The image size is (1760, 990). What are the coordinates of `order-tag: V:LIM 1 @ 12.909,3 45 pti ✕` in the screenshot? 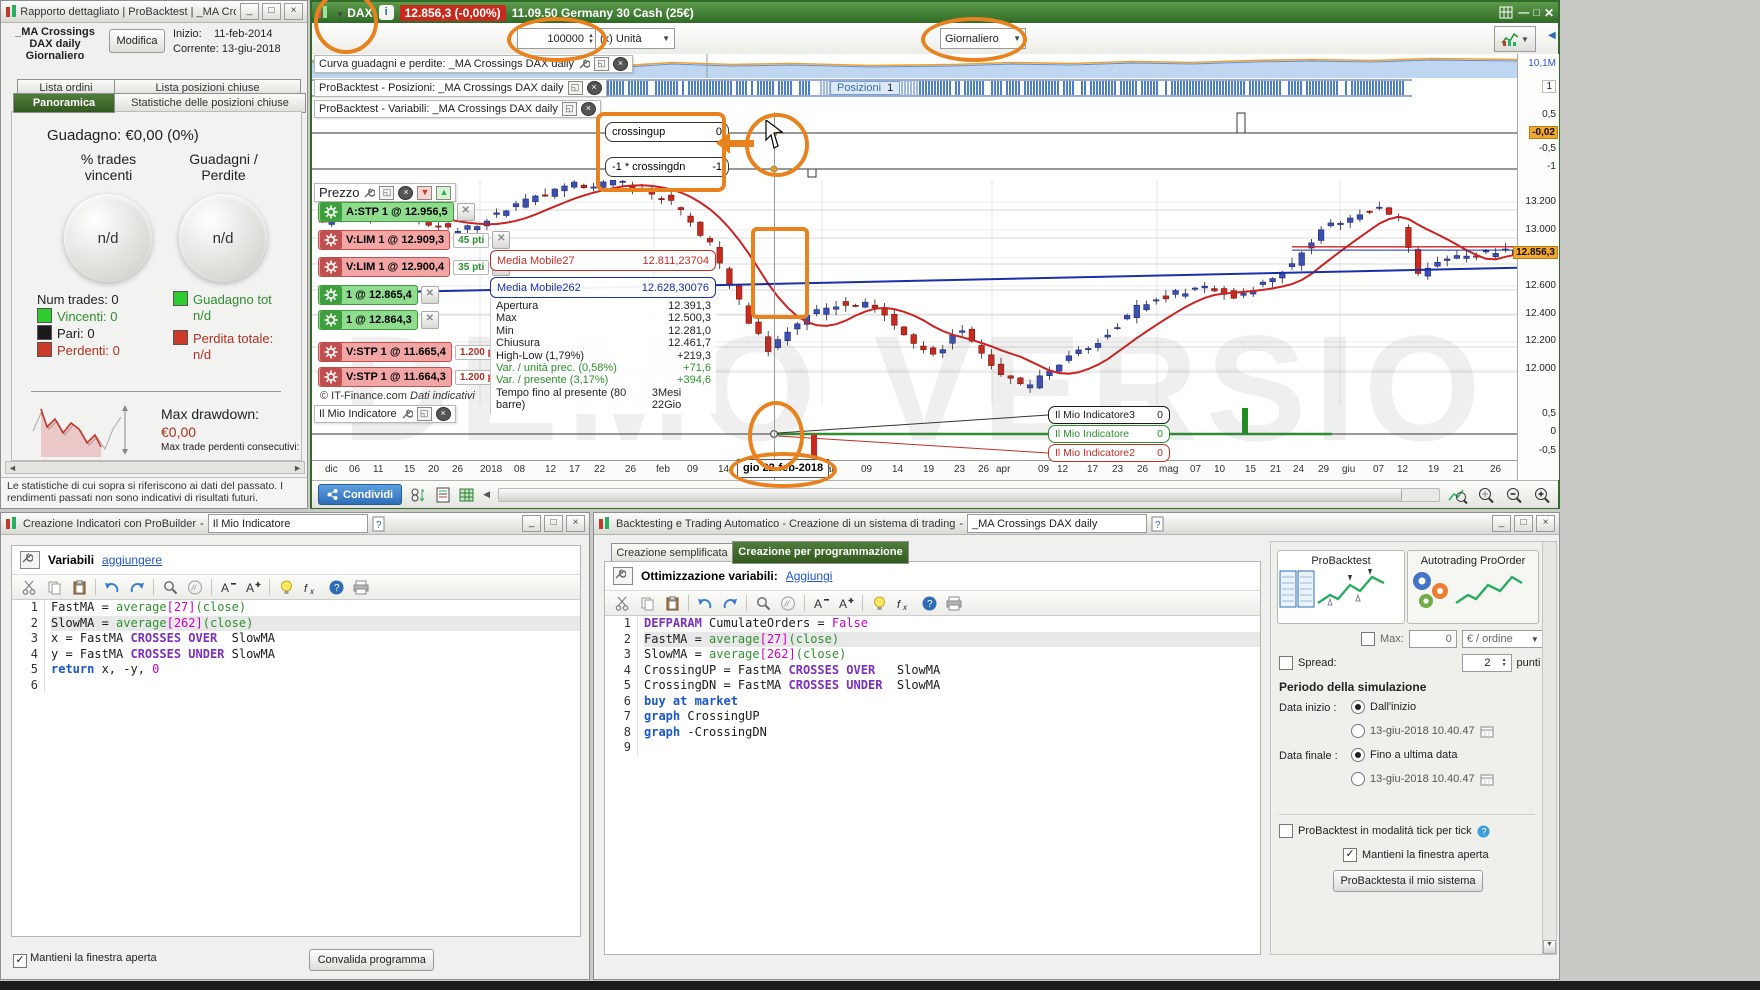 It's located at (414, 240).